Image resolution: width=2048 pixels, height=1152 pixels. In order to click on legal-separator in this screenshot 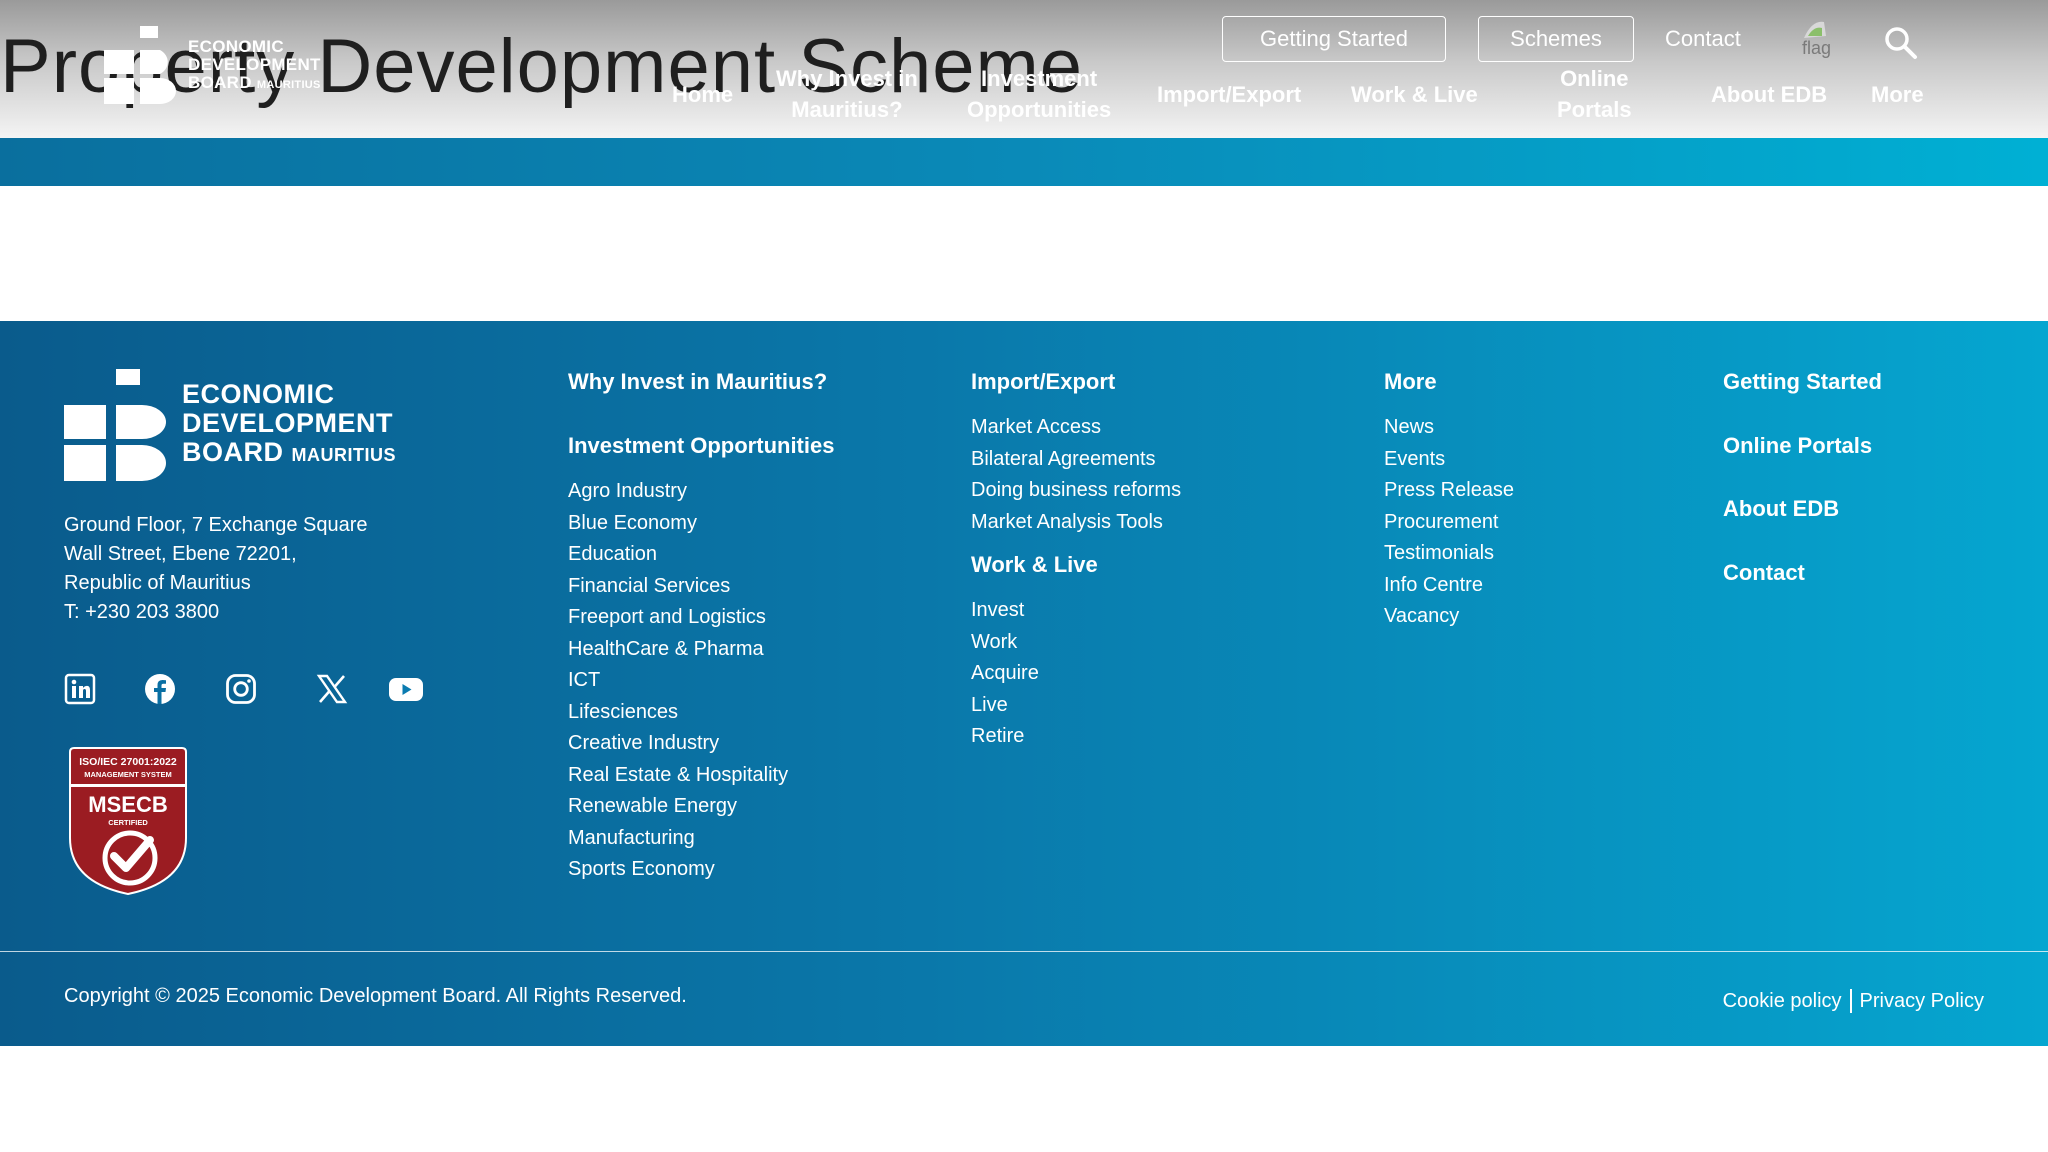, I will do `click(1850, 1001)`.